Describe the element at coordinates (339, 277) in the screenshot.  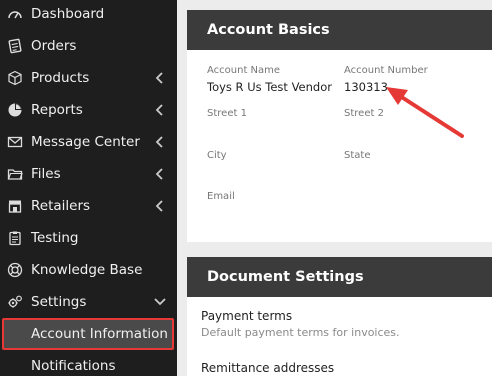
I see `document-settings-title: Document Settings` at that location.